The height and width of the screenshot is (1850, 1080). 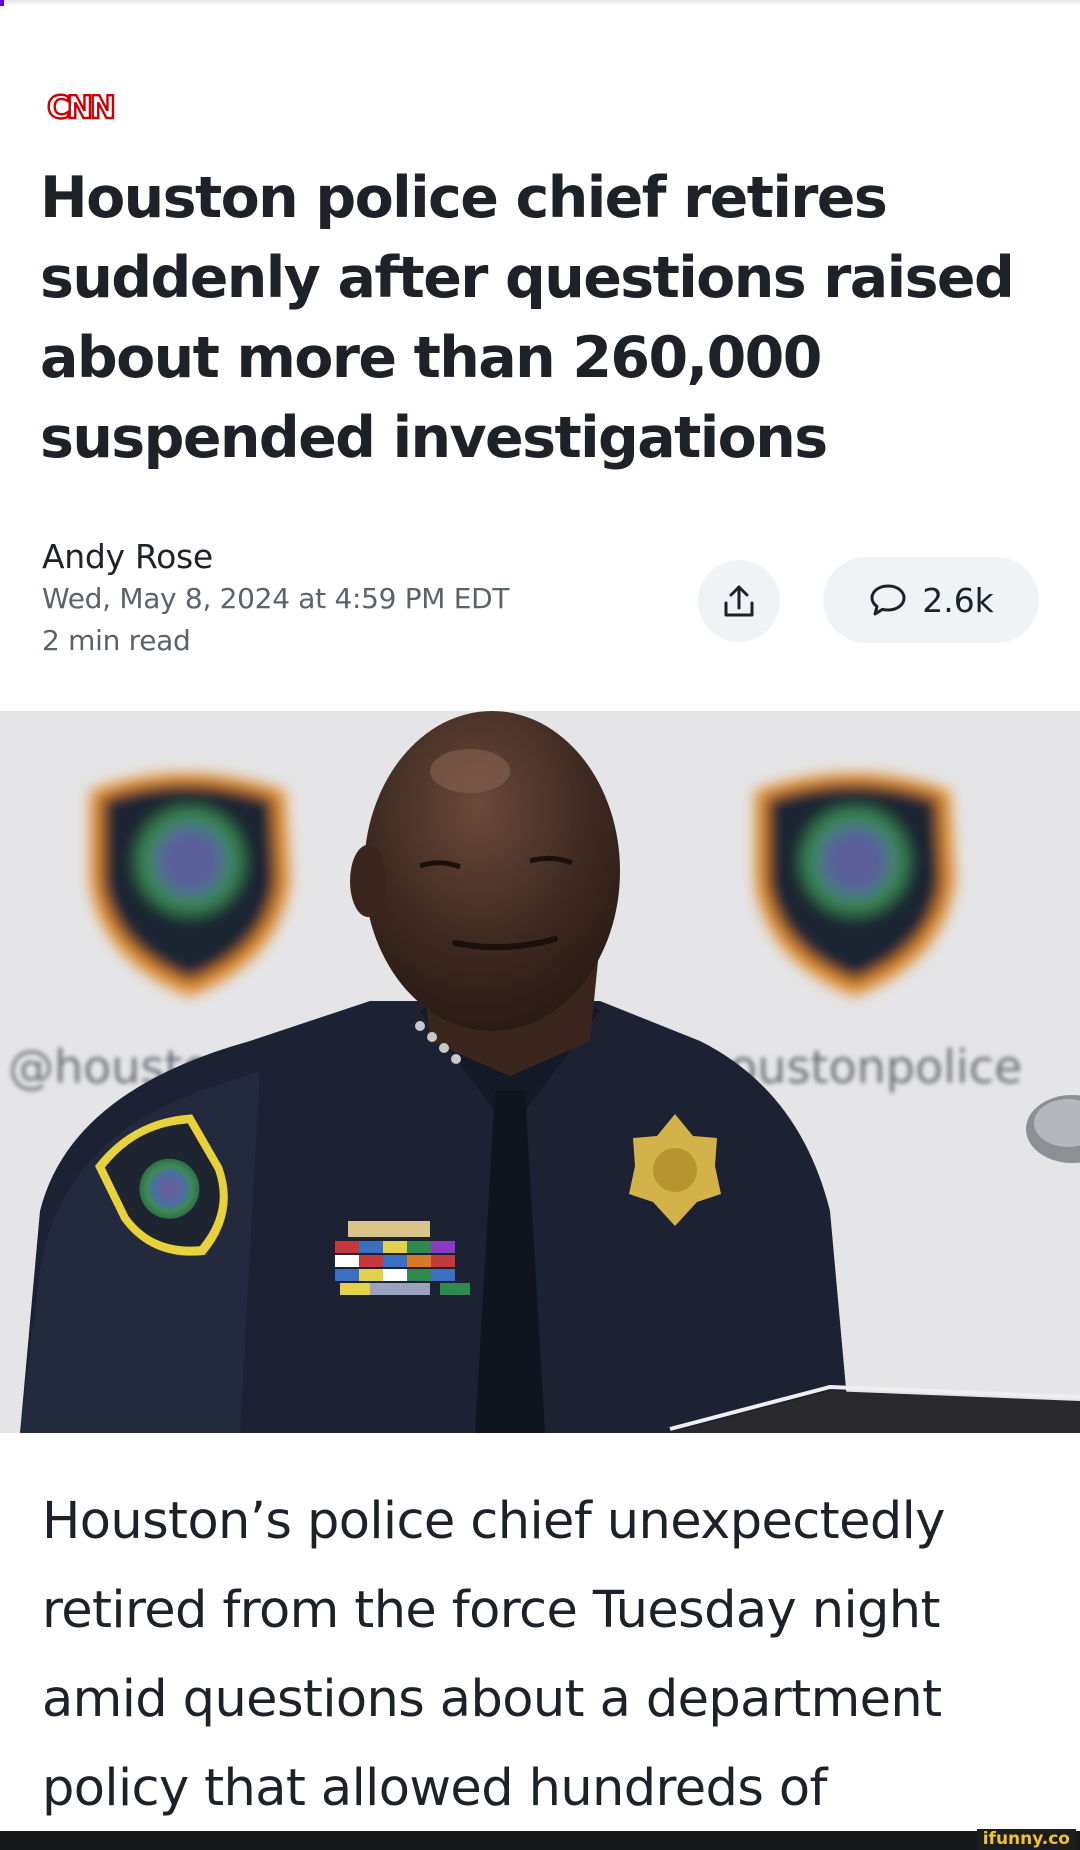 What do you see at coordinates (888, 600) in the screenshot?
I see `speech-bubble-icon` at bounding box center [888, 600].